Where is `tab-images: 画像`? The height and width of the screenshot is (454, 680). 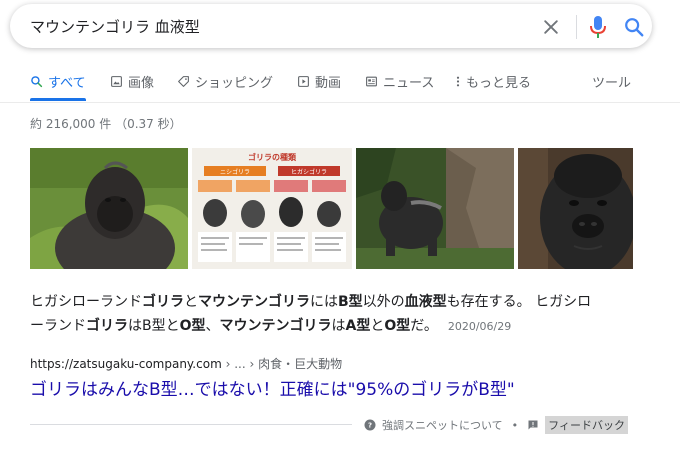 tab-images: 画像 is located at coordinates (132, 81).